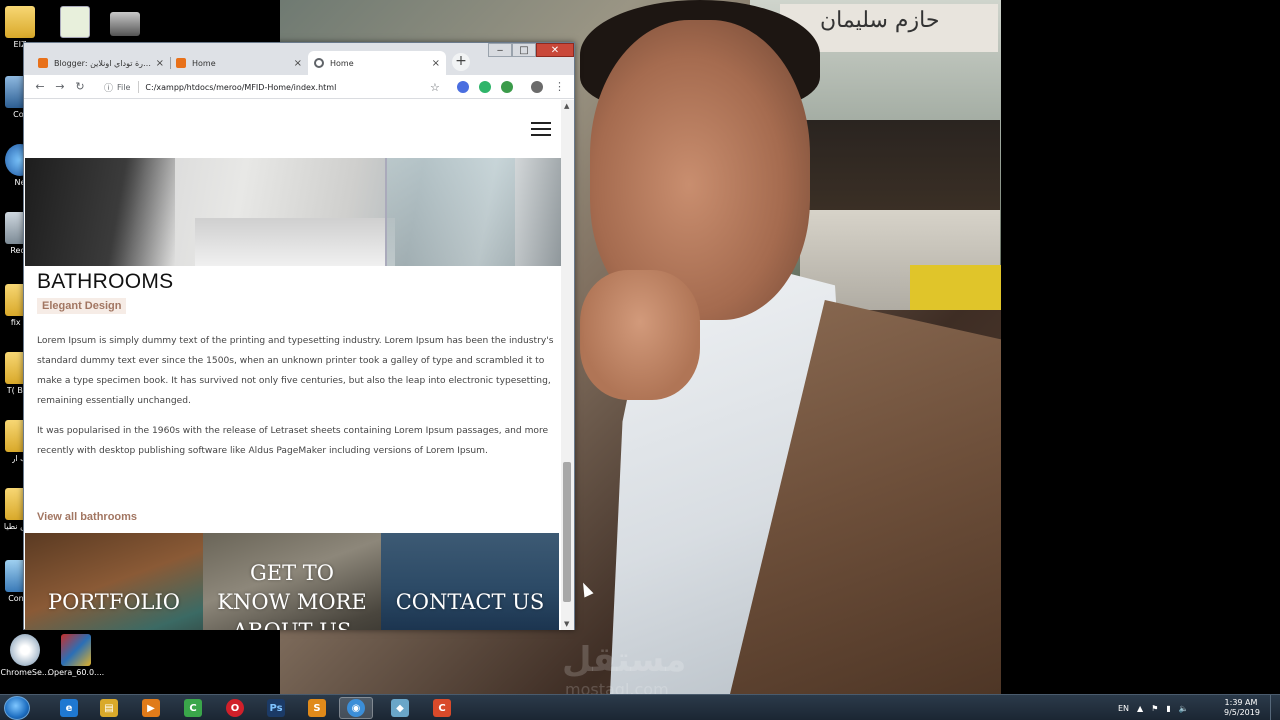 This screenshot has width=1280, height=720. I want to click on tile-label: PORTFOLIO, so click(114, 601).